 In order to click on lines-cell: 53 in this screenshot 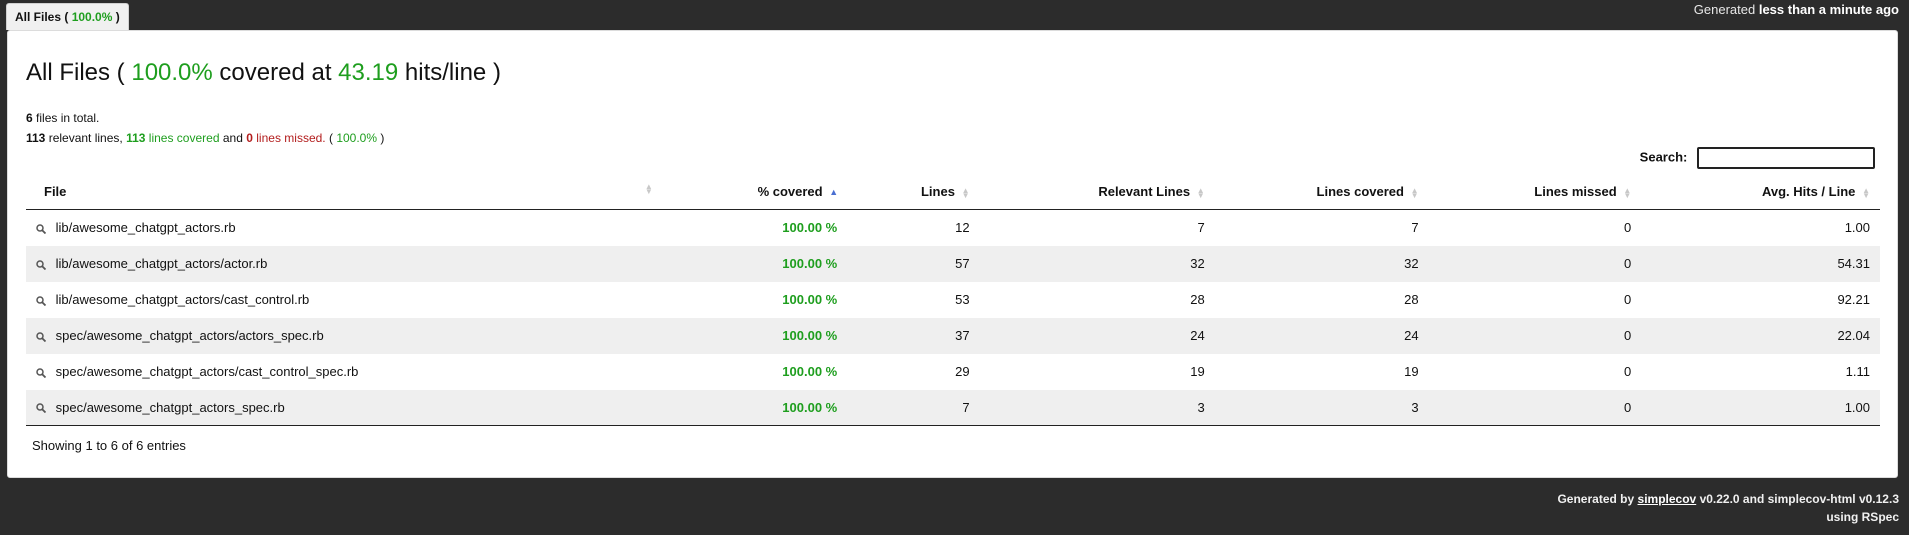, I will do `click(962, 299)`.